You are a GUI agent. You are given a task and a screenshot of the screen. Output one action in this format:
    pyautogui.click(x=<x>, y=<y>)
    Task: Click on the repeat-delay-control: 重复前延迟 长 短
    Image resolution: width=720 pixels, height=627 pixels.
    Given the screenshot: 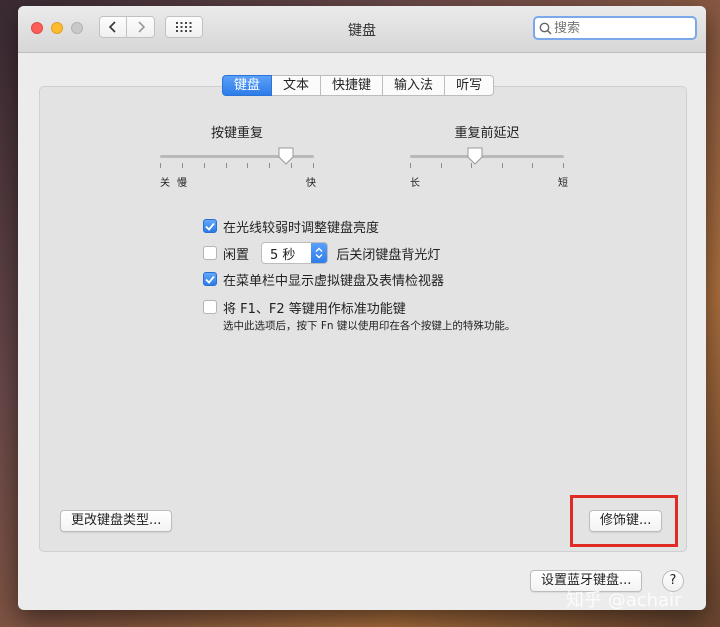 What is the action you would take?
    pyautogui.click(x=495, y=155)
    